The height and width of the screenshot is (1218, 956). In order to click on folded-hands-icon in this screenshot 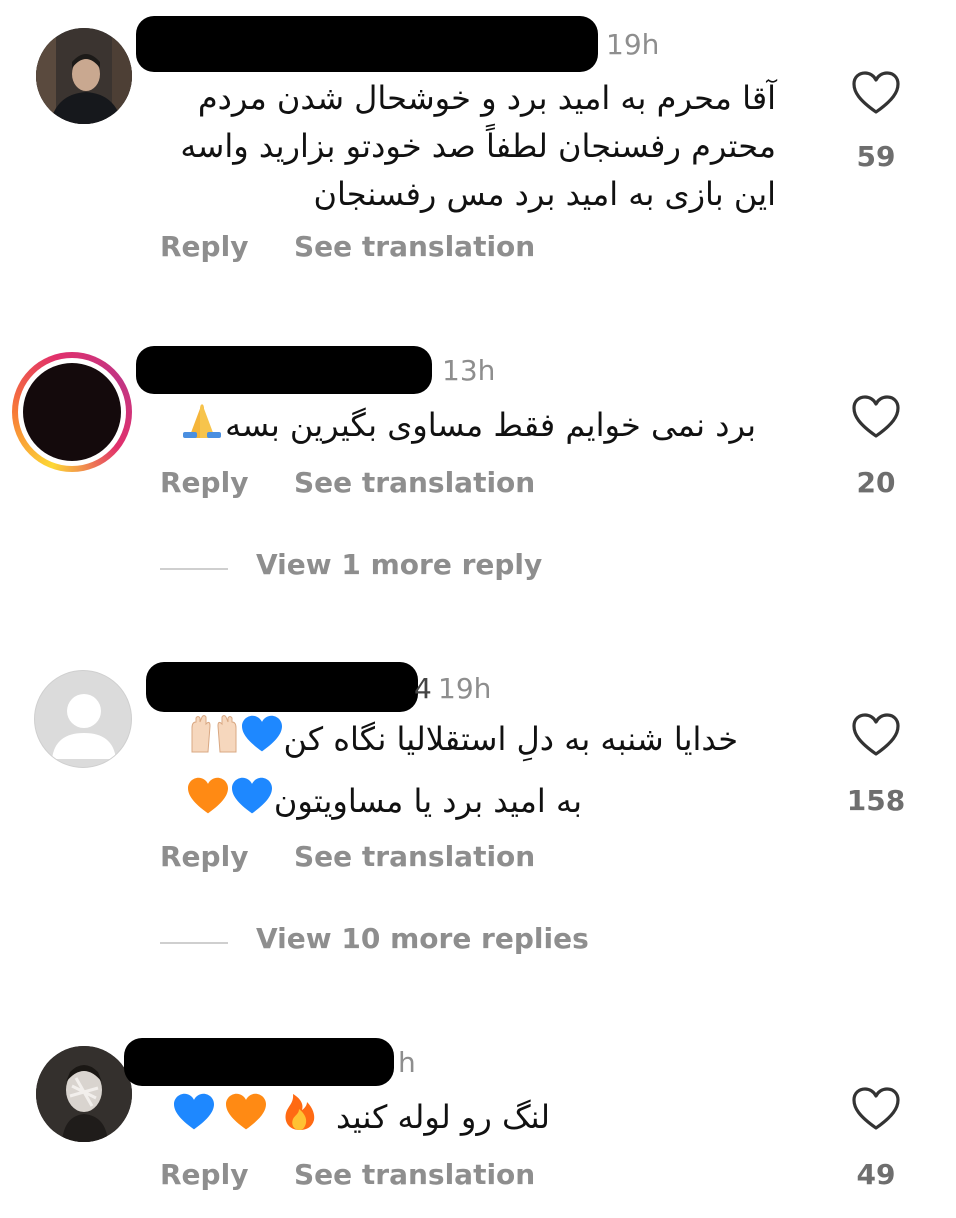, I will do `click(202, 421)`.